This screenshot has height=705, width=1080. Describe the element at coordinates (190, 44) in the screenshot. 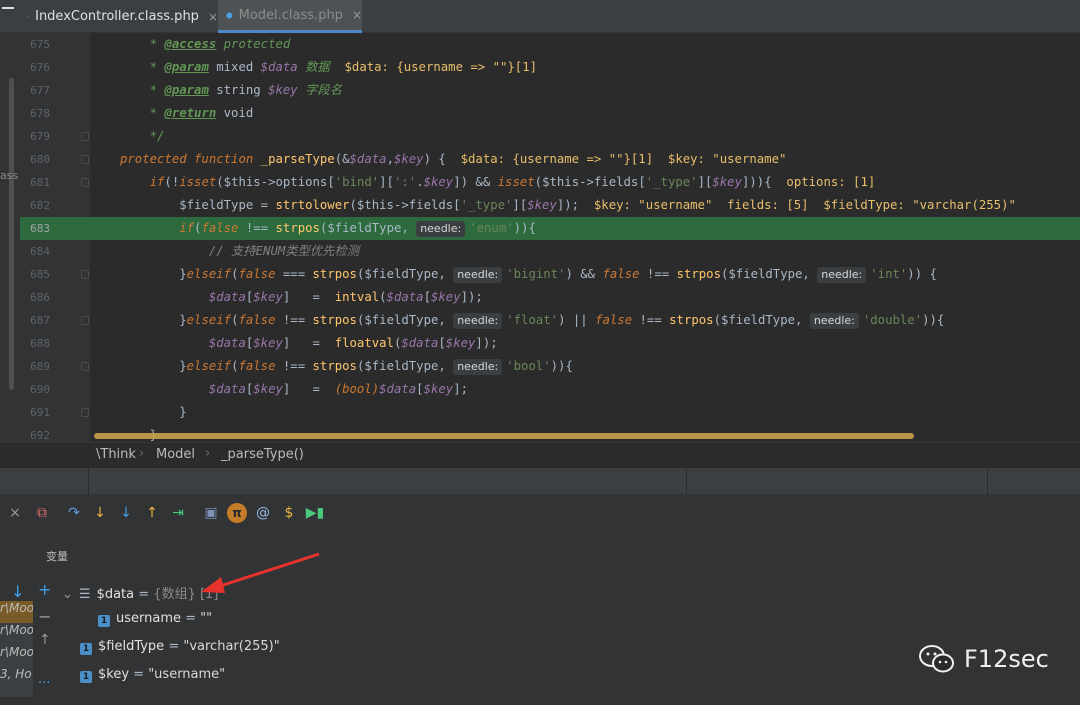

I see `code-token: @access` at that location.